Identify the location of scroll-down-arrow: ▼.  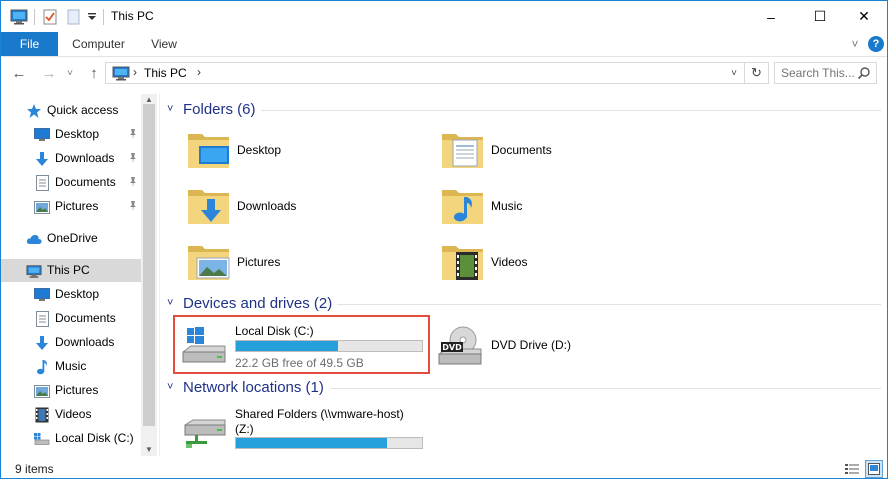
(149, 449).